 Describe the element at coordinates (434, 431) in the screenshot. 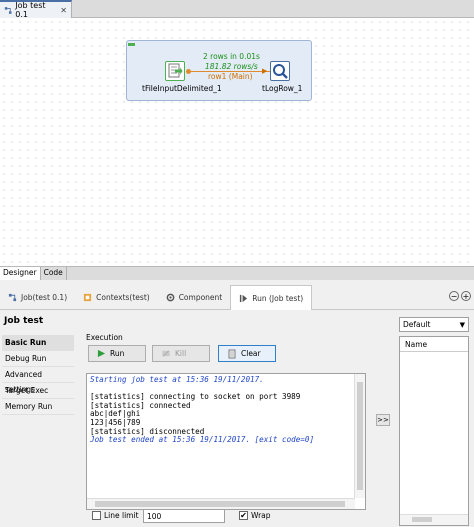

I see `context-table: Name` at that location.